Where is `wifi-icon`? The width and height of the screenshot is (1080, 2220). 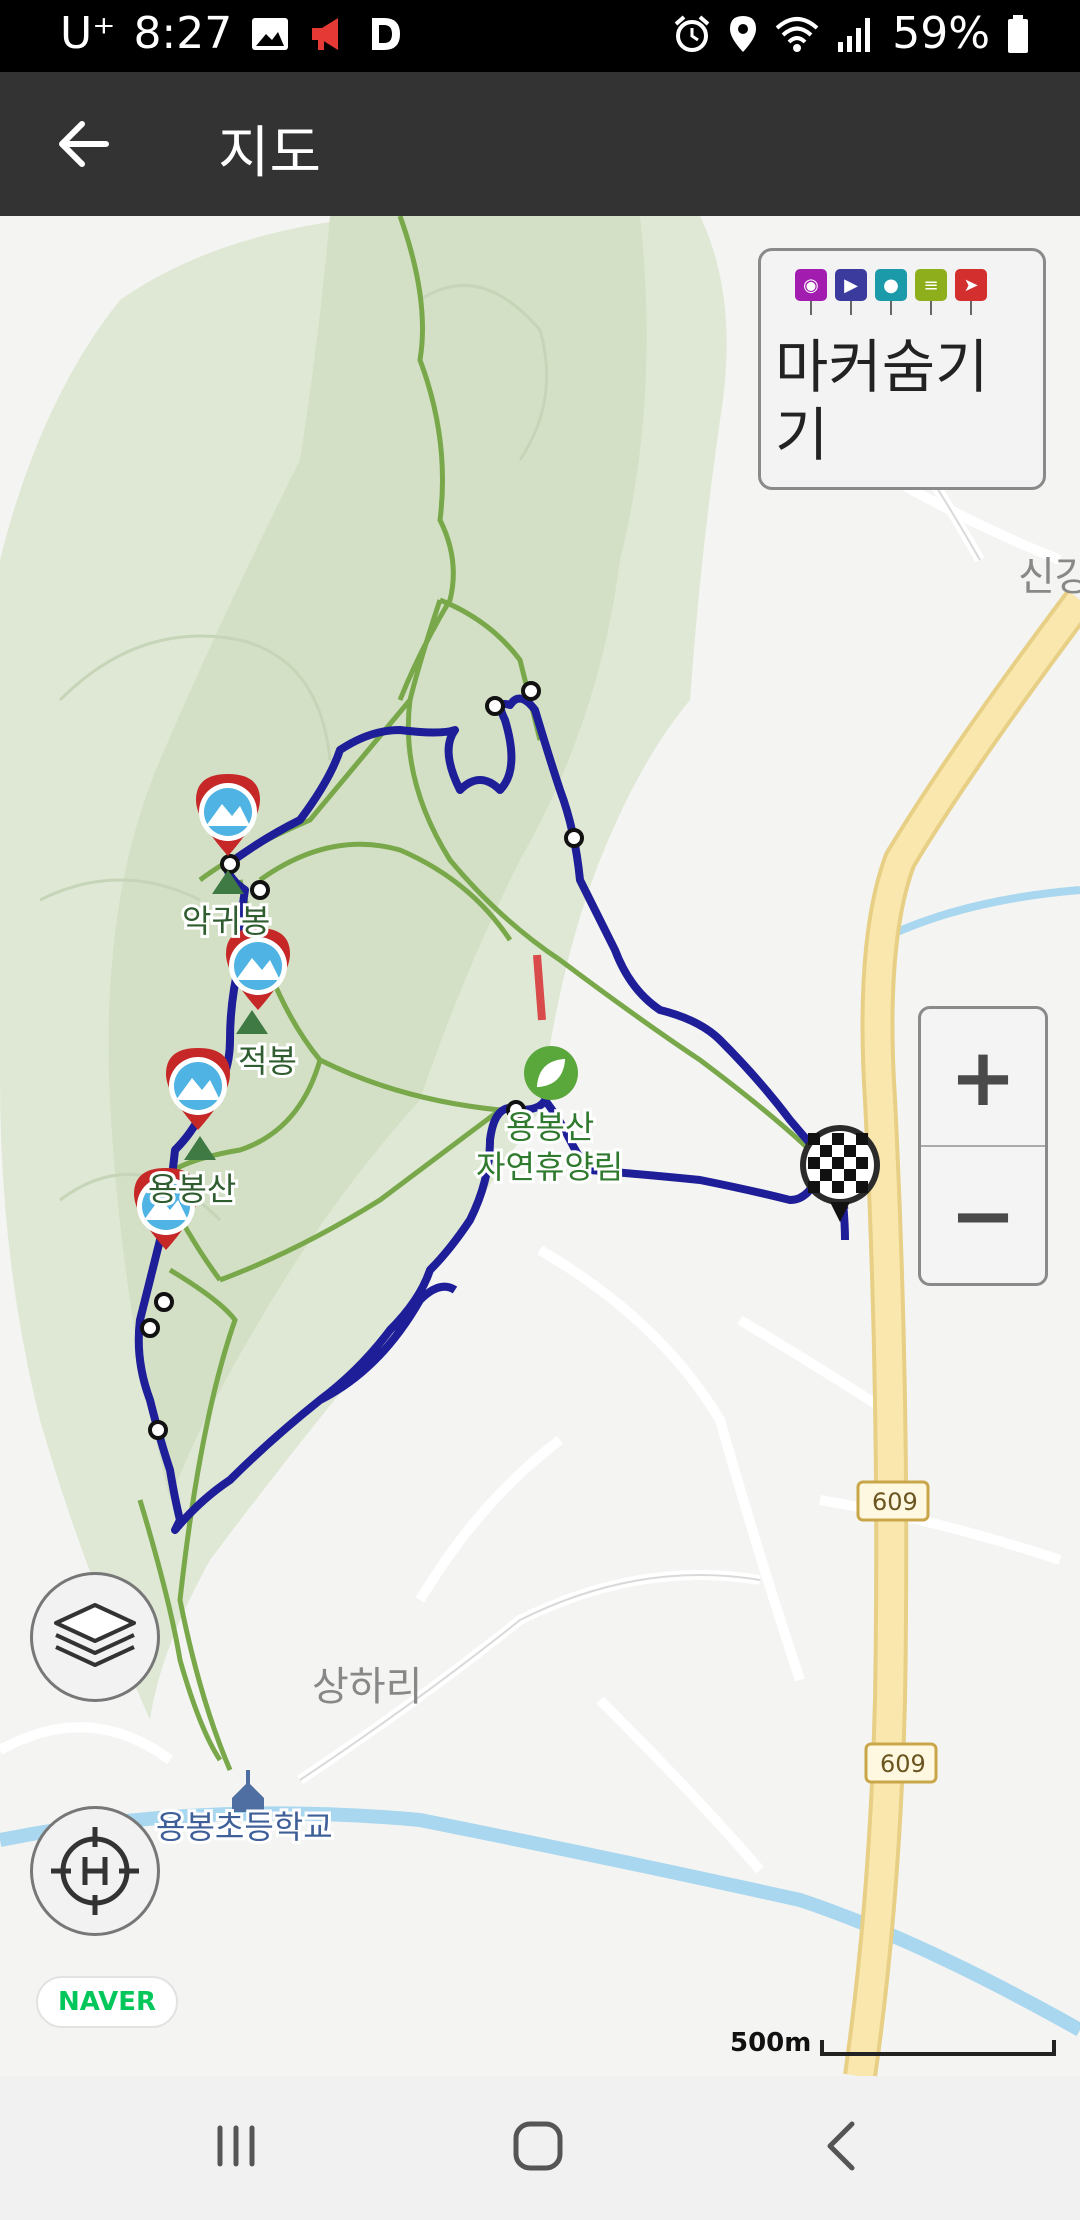
wifi-icon is located at coordinates (797, 34).